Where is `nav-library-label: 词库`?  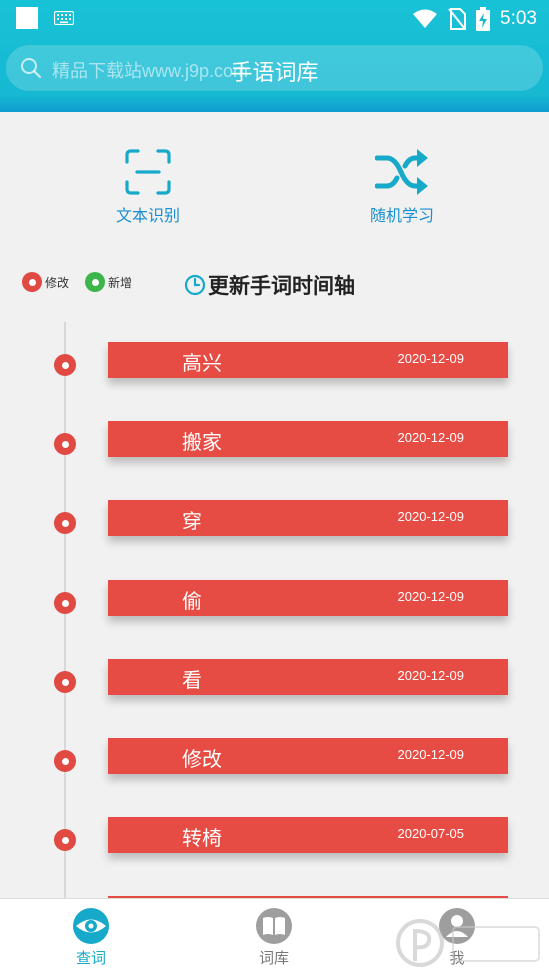
nav-library-label: 词库 is located at coordinates (273, 958).